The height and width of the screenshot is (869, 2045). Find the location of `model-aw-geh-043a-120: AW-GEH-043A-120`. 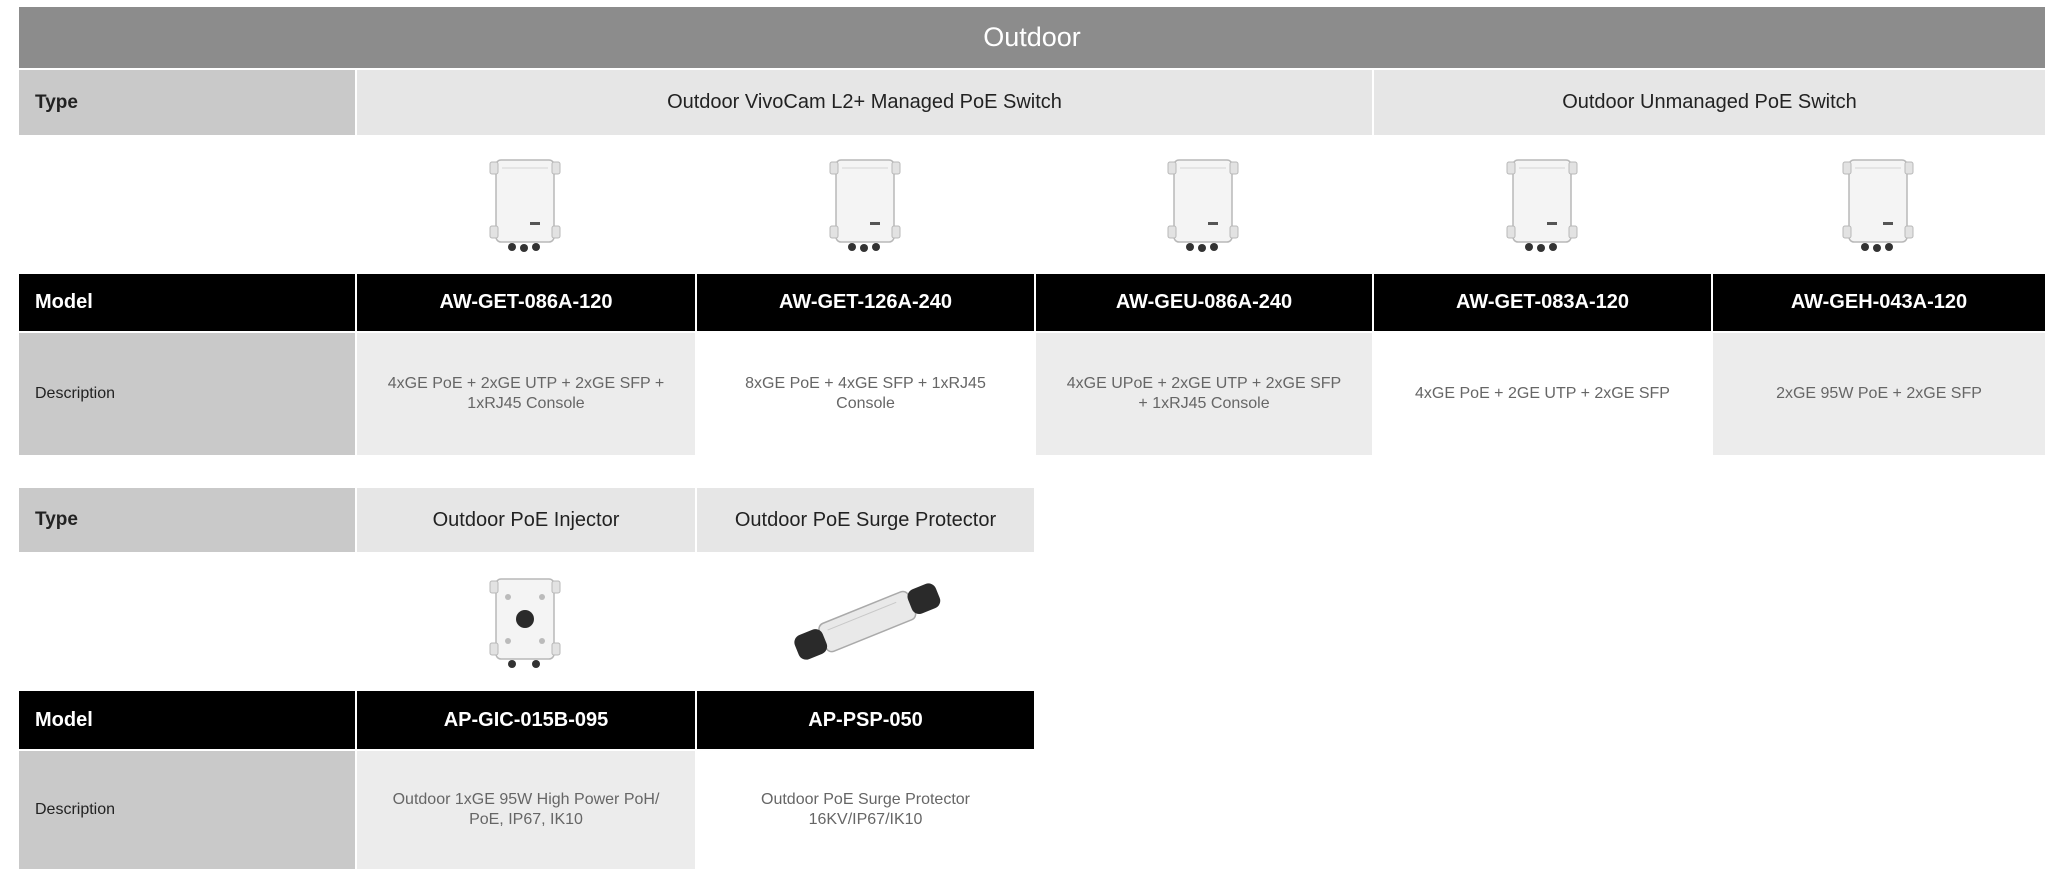

model-aw-geh-043a-120: AW-GEH-043A-120 is located at coordinates (1879, 302).